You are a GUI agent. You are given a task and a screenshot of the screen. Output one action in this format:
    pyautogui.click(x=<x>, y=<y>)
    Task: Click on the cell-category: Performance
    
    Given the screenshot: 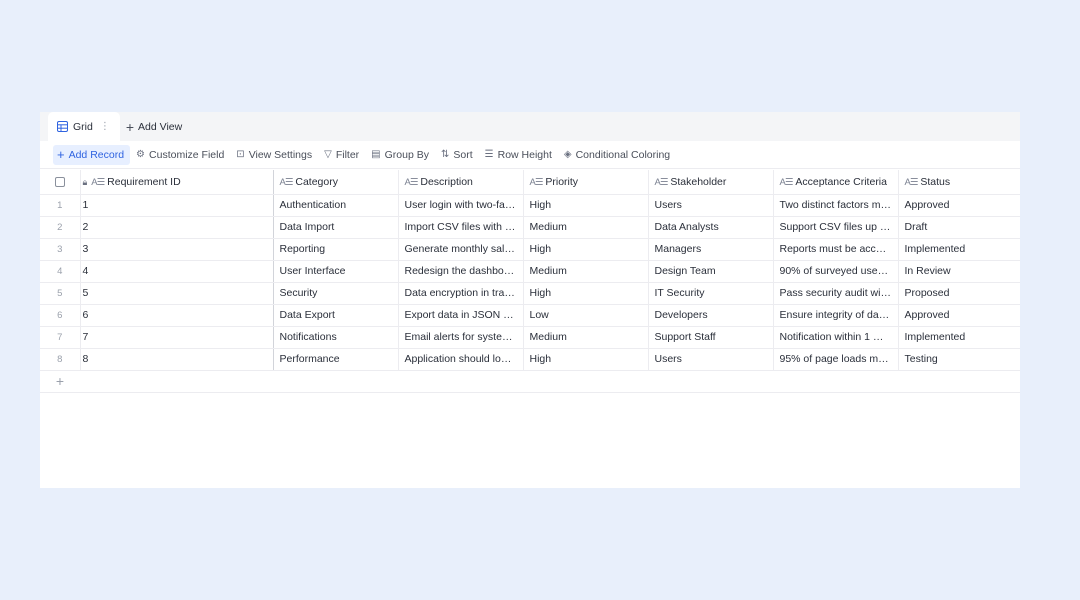 What is the action you would take?
    pyautogui.click(x=336, y=359)
    